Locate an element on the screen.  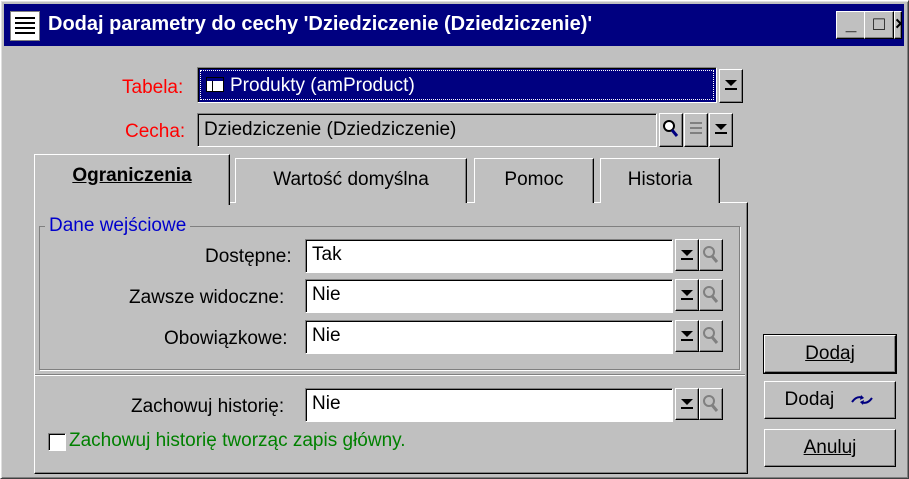
tab-pomoc-label: Pomoc is located at coordinates (534, 179).